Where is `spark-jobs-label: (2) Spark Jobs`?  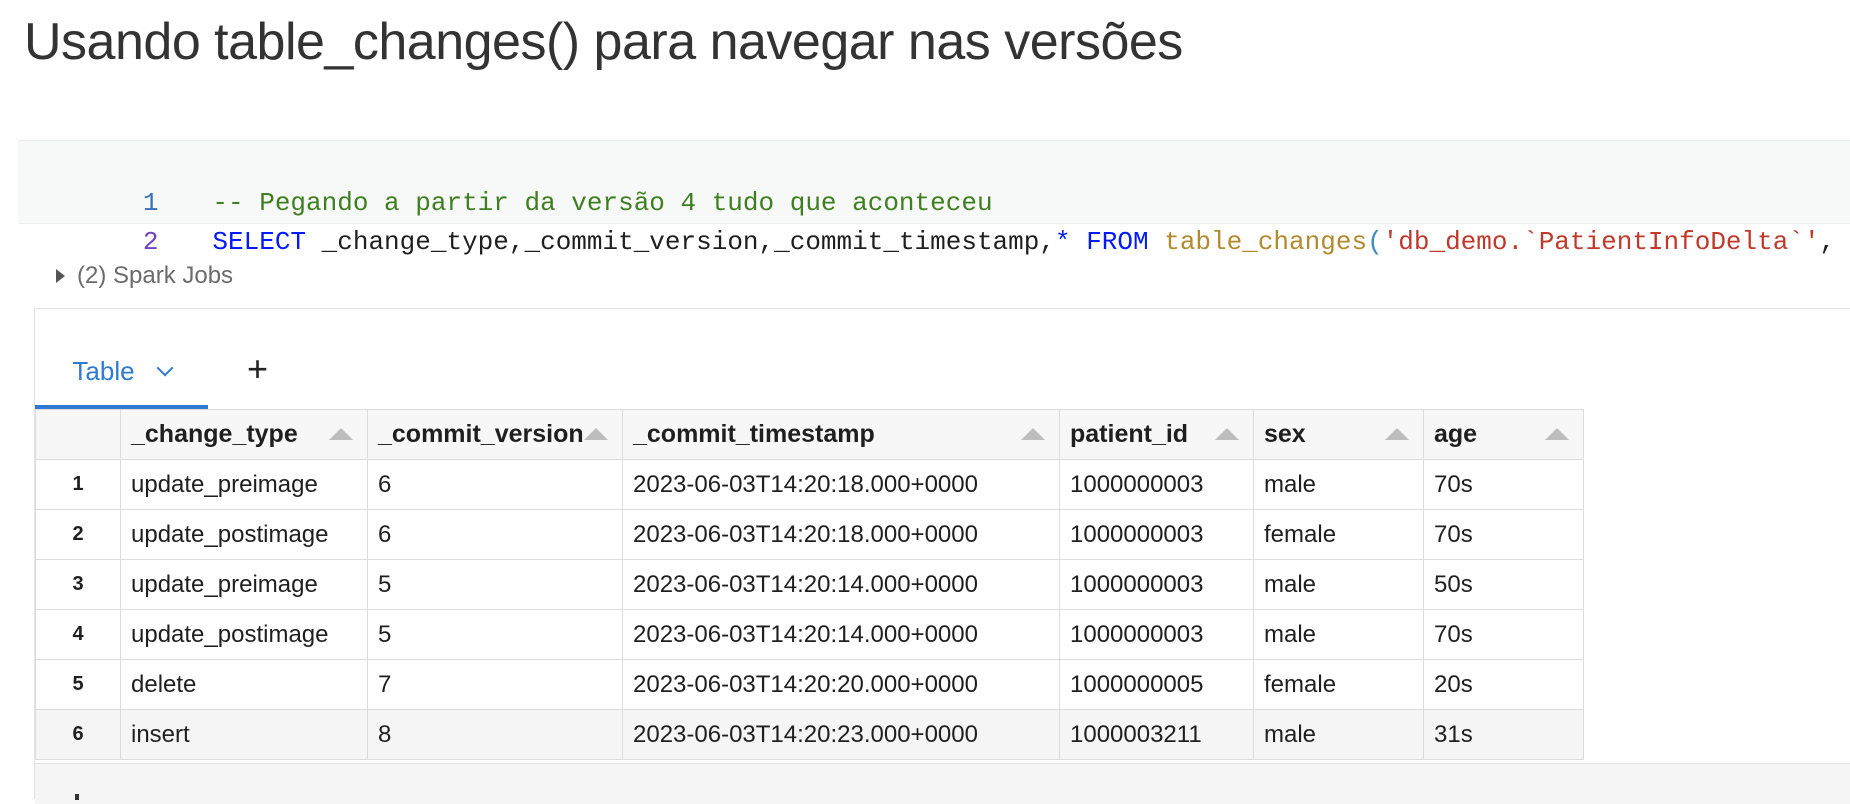
spark-jobs-label: (2) Spark Jobs is located at coordinates (155, 275).